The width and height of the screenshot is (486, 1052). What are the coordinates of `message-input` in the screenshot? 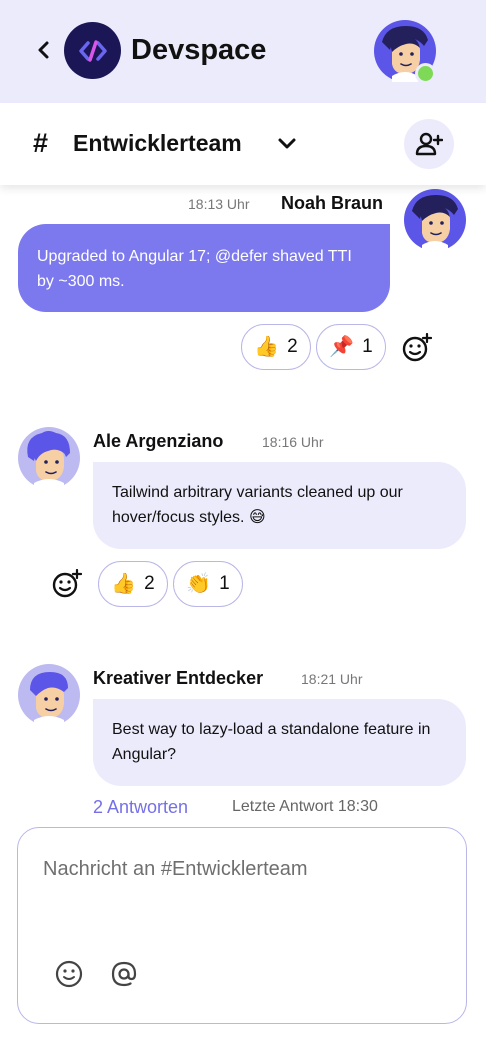 It's located at (243, 869).